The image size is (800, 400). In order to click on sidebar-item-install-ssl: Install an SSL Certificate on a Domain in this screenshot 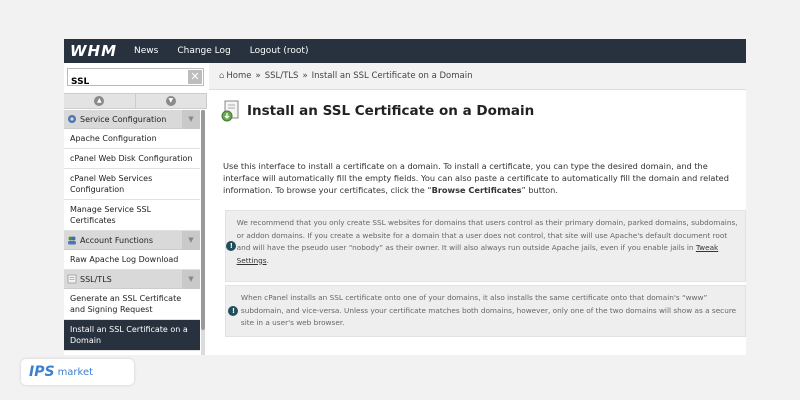, I will do `click(132, 335)`.